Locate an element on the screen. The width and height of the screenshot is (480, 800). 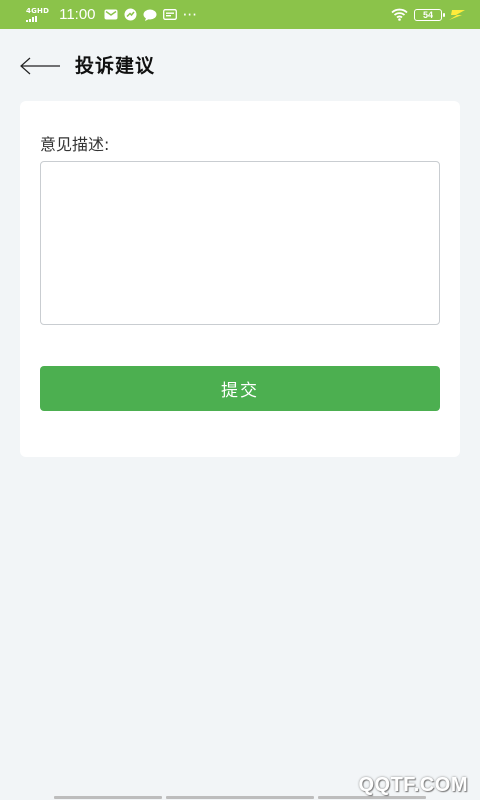
battery-icon: 54 is located at coordinates (429, 14).